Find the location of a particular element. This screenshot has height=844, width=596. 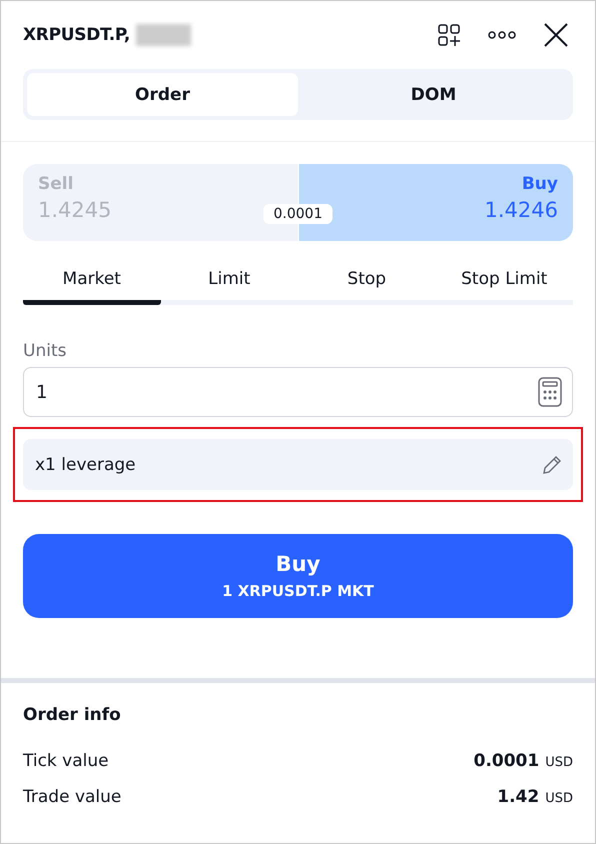

order-type-tab: Stop is located at coordinates (367, 284).